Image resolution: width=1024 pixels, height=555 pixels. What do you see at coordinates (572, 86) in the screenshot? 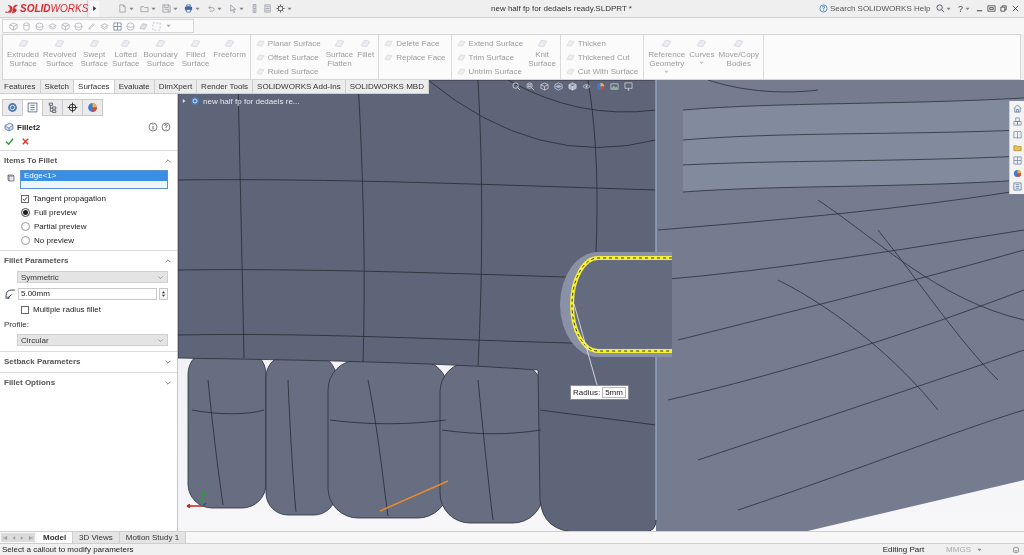
I see `shaded-cube-icon` at bounding box center [572, 86].